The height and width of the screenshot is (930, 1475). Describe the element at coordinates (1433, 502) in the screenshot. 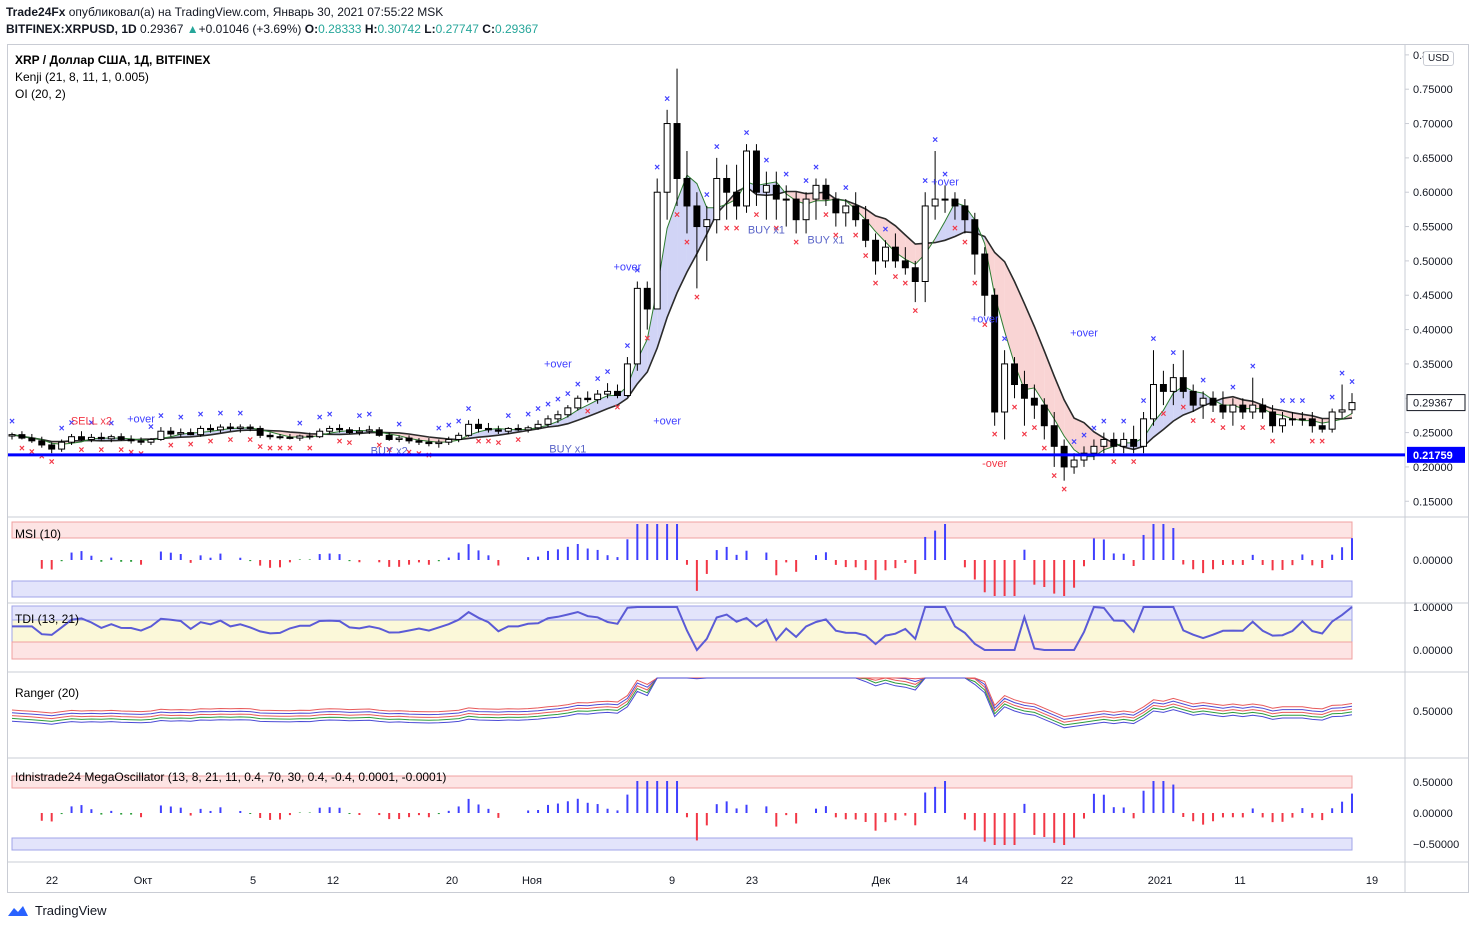

I see `price-tick-label: 0.15000` at that location.